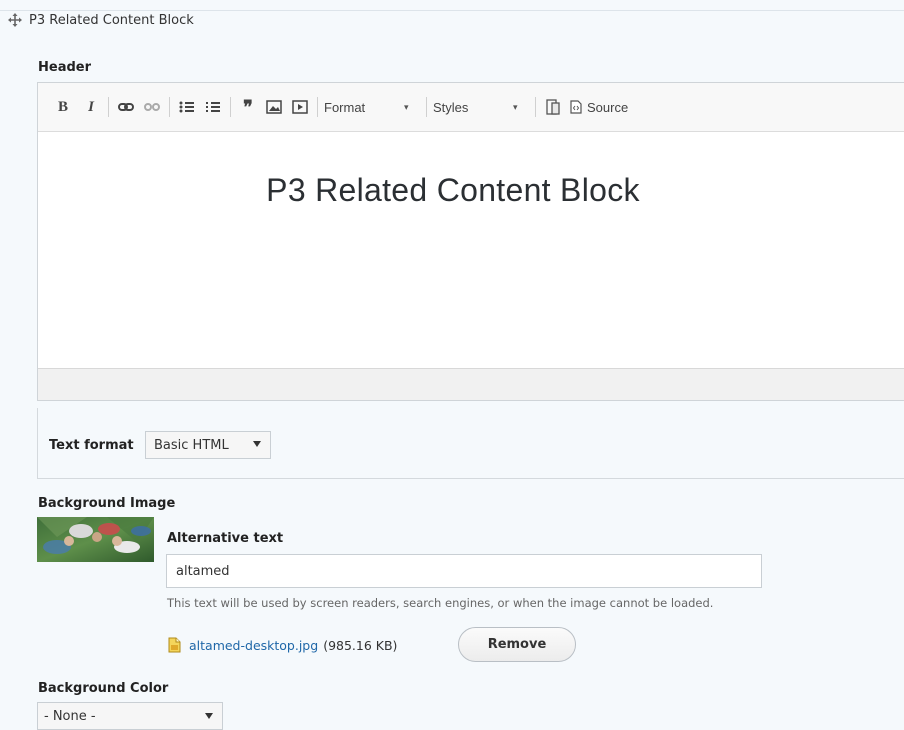 This screenshot has width=904, height=730. Describe the element at coordinates (15, 20) in the screenshot. I see `drag-handle-icon` at that location.